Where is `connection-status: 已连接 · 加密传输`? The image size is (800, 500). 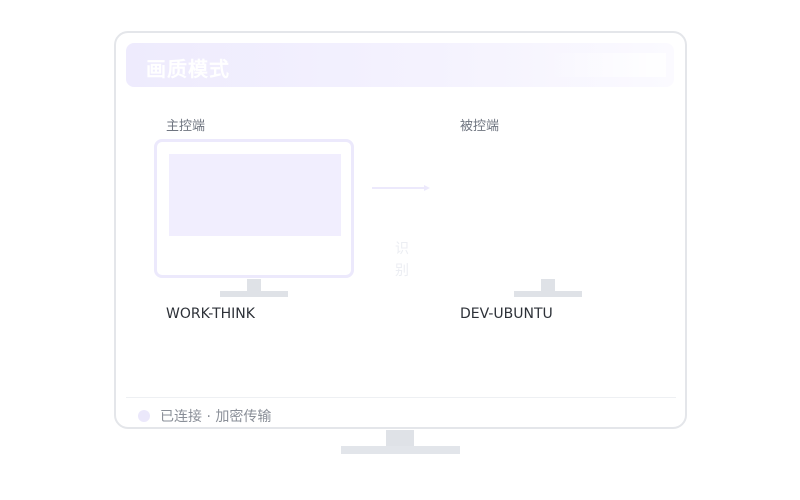 connection-status: 已连接 · 加密传输 is located at coordinates (204, 416).